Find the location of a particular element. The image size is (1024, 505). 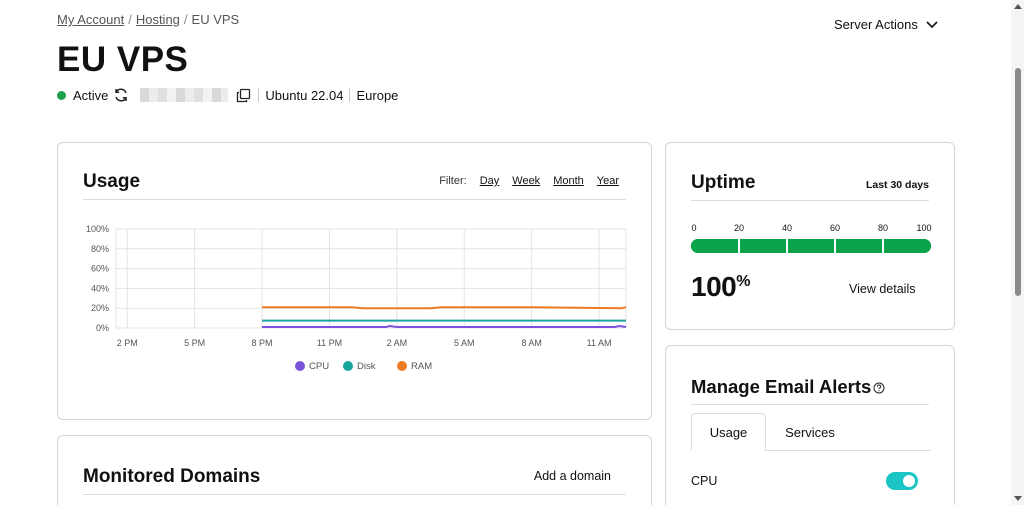

region-label: Europe is located at coordinates (377, 95).